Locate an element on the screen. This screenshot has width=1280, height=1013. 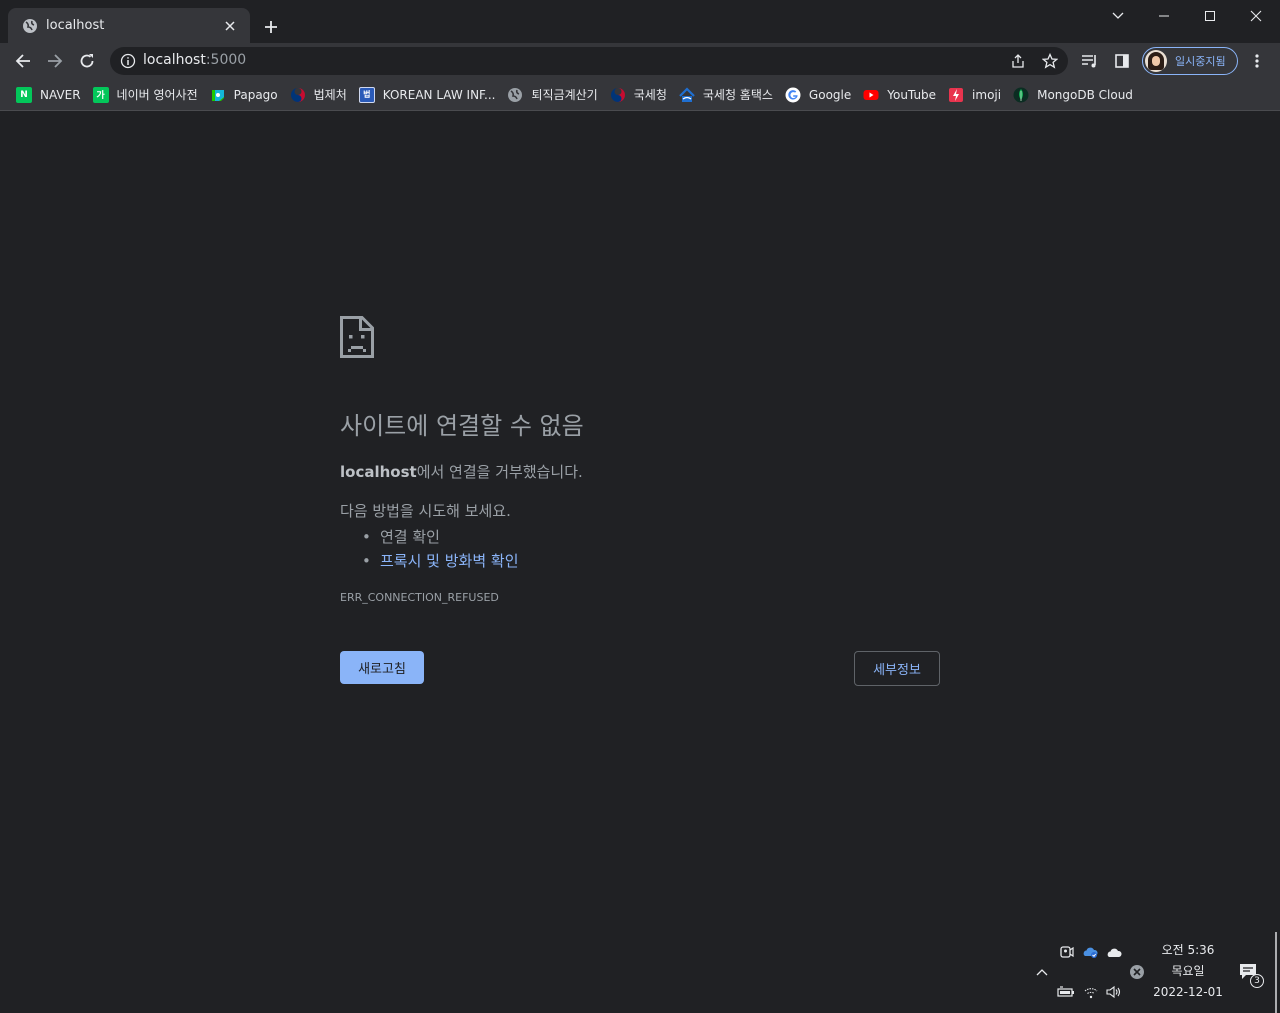
bookmark-label: 네이버 영어사전 is located at coordinates (157, 95).